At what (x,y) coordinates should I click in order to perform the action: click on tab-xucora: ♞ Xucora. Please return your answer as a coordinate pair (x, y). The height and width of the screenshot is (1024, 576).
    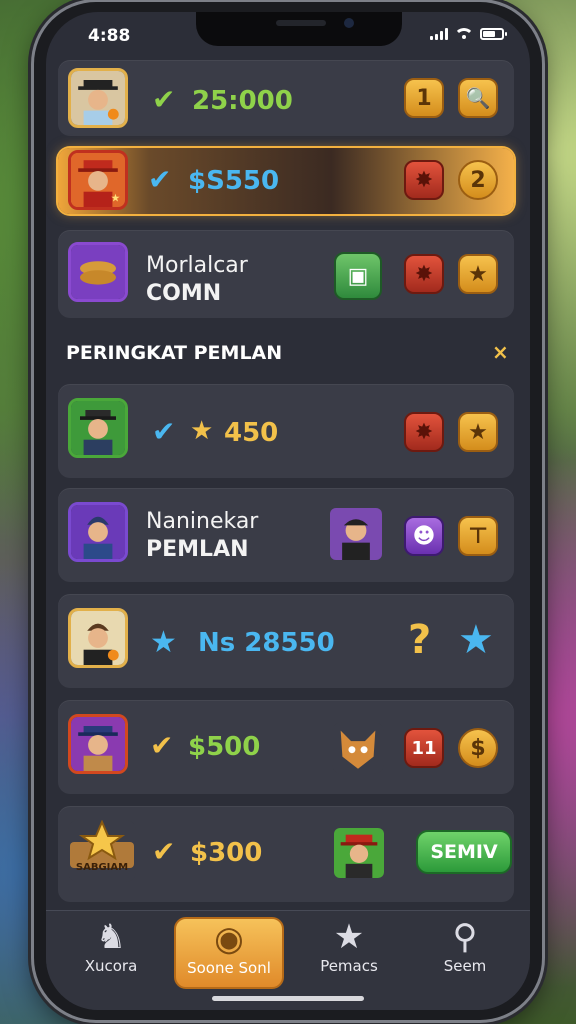
    Looking at the image, I should click on (111, 953).